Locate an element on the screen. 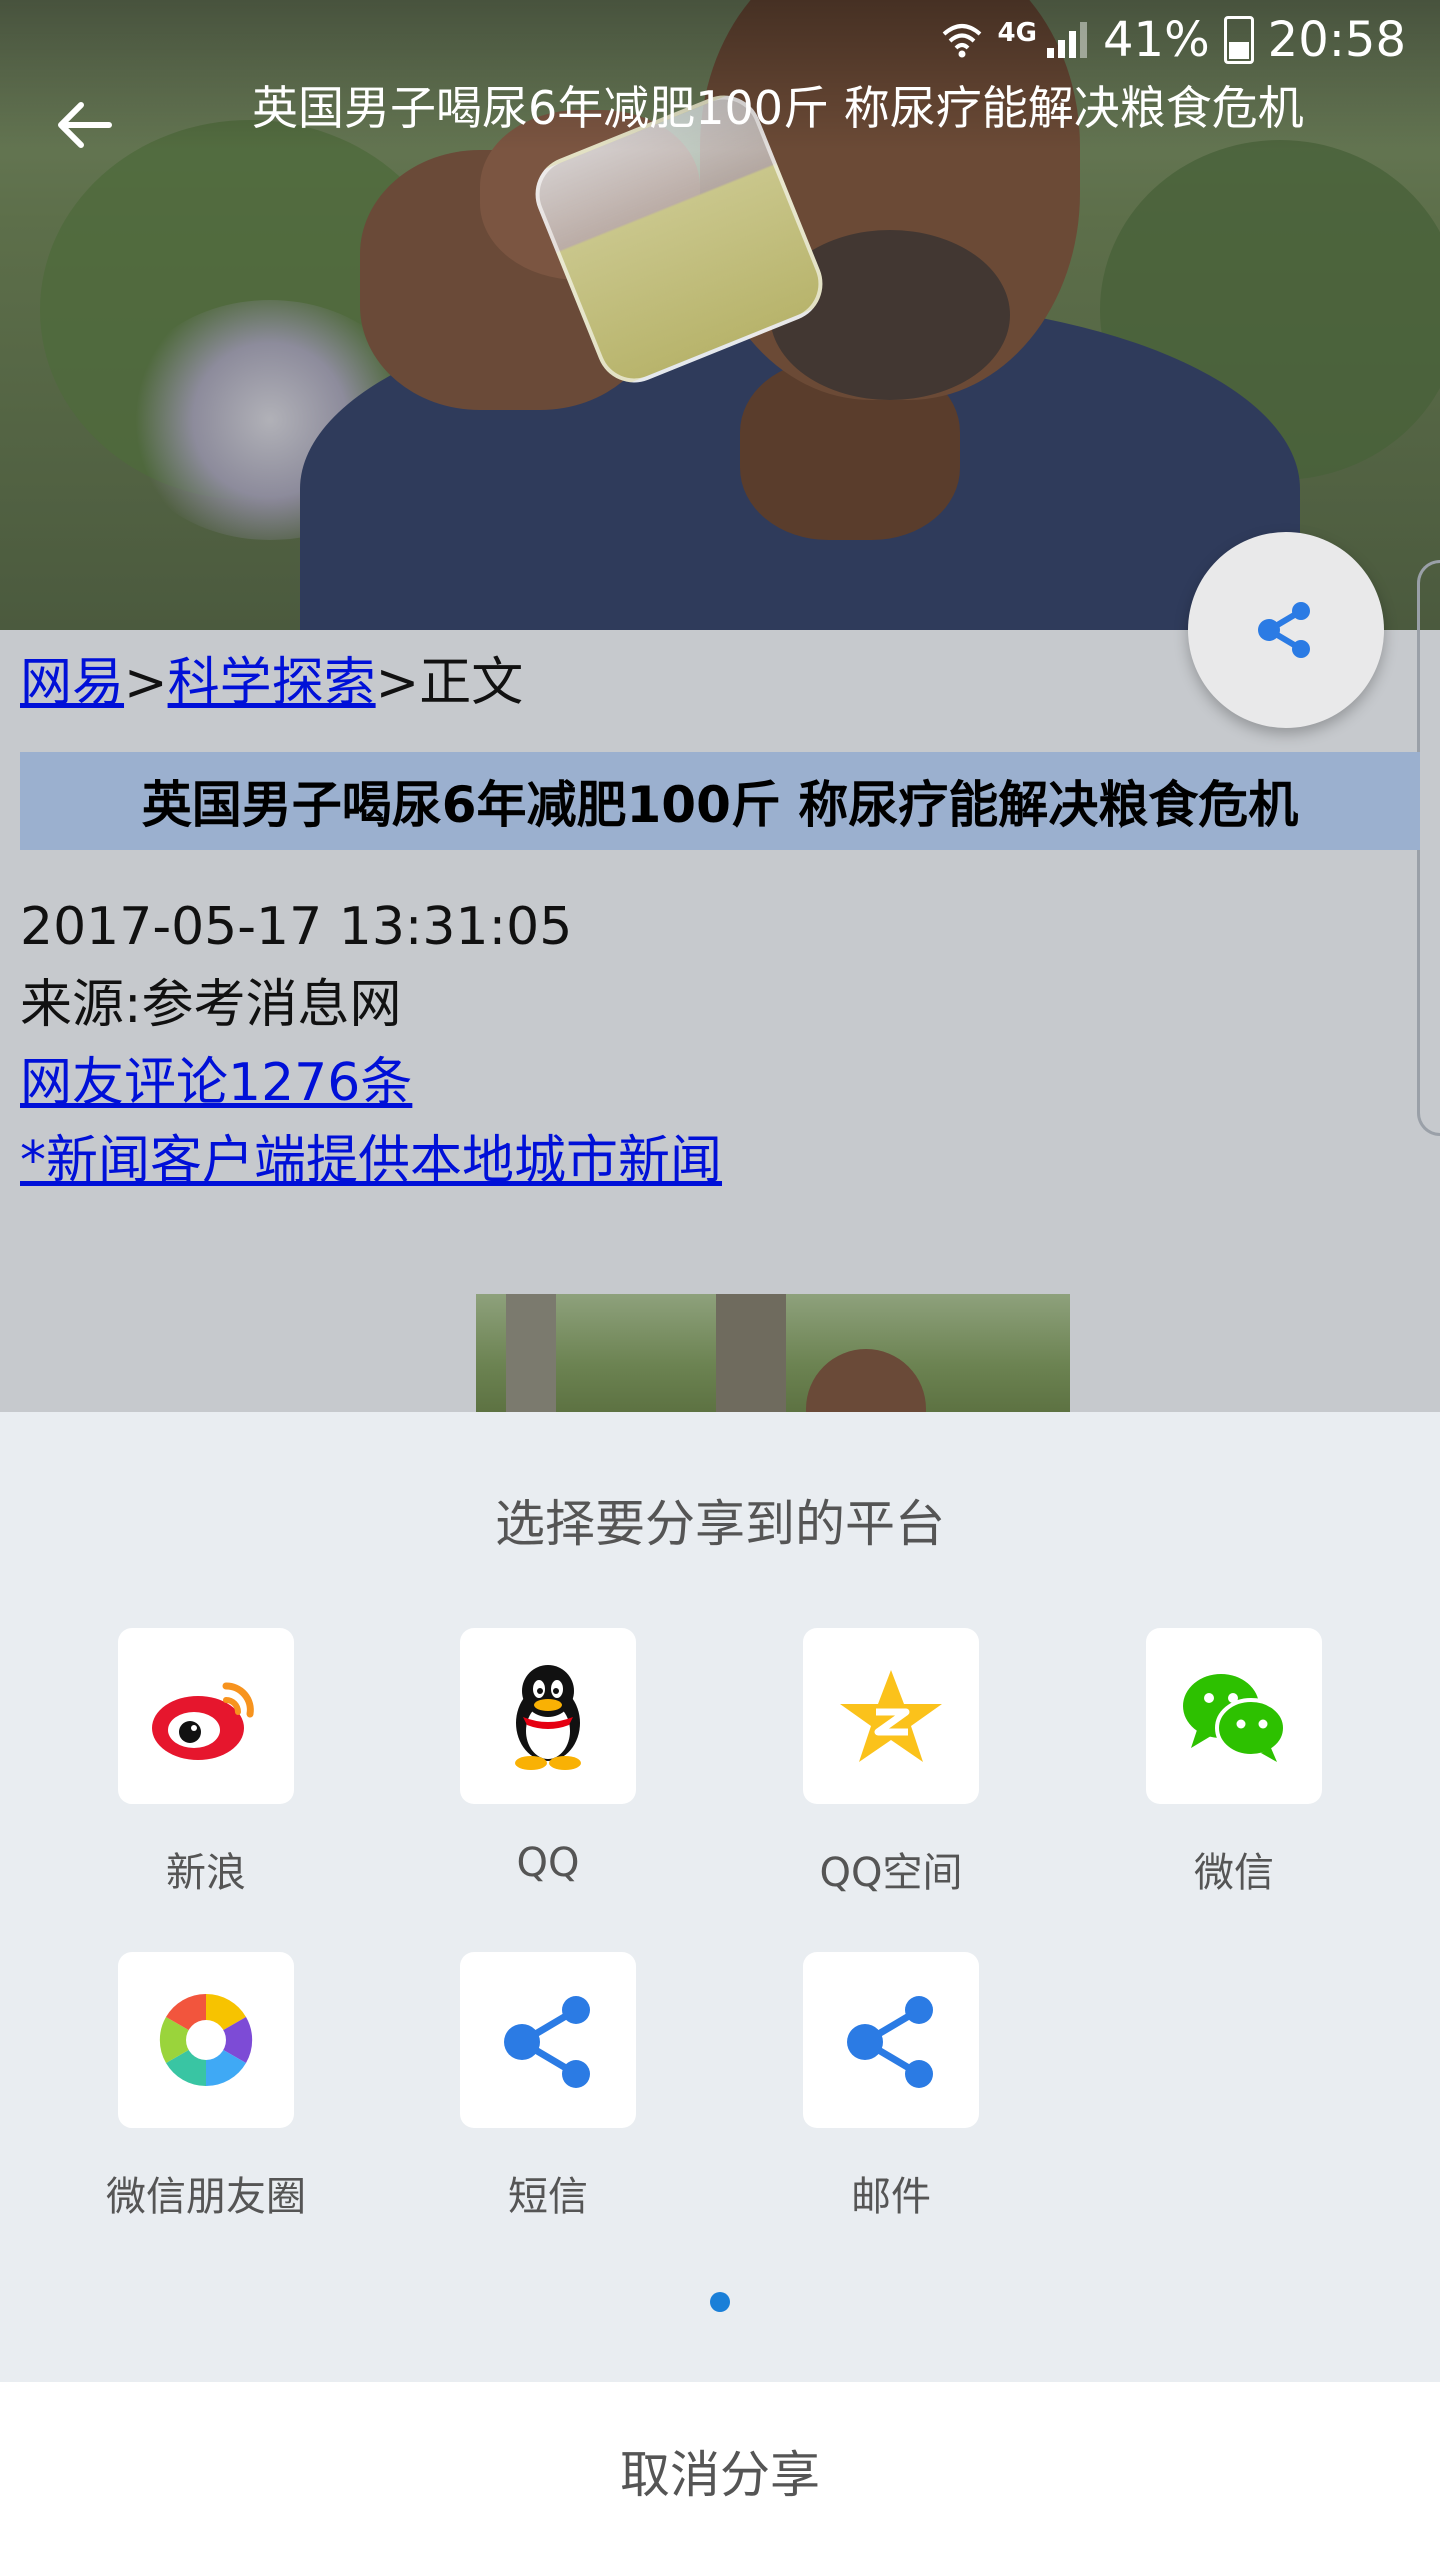 The height and width of the screenshot is (2560, 1440). share-moments-button: 微信朋友圈 is located at coordinates (206, 2086).